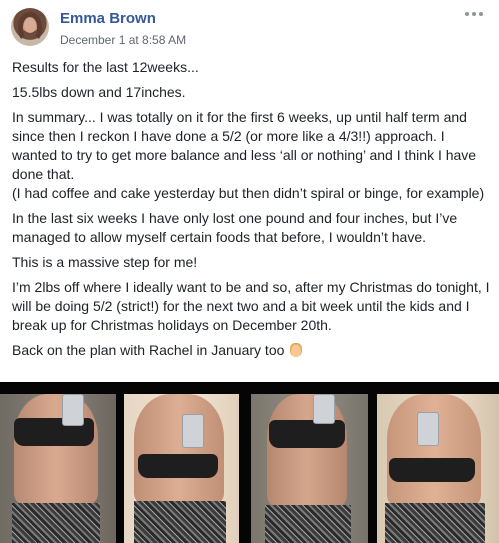 The height and width of the screenshot is (543, 499). What do you see at coordinates (99, 92) in the screenshot?
I see `post-paragraph: 15.5lbs down and 17inches.` at bounding box center [99, 92].